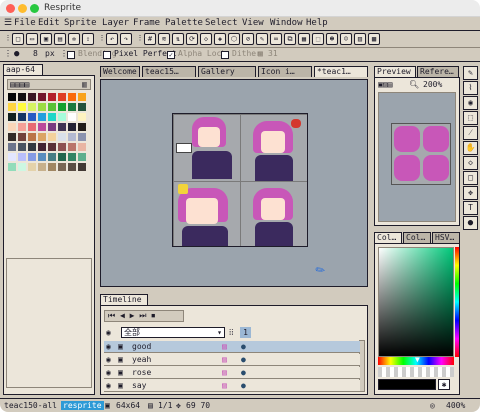 The height and width of the screenshot is (412, 480). What do you see at coordinates (192, 39) in the screenshot?
I see `rotate-icon: ⟳` at bounding box center [192, 39].